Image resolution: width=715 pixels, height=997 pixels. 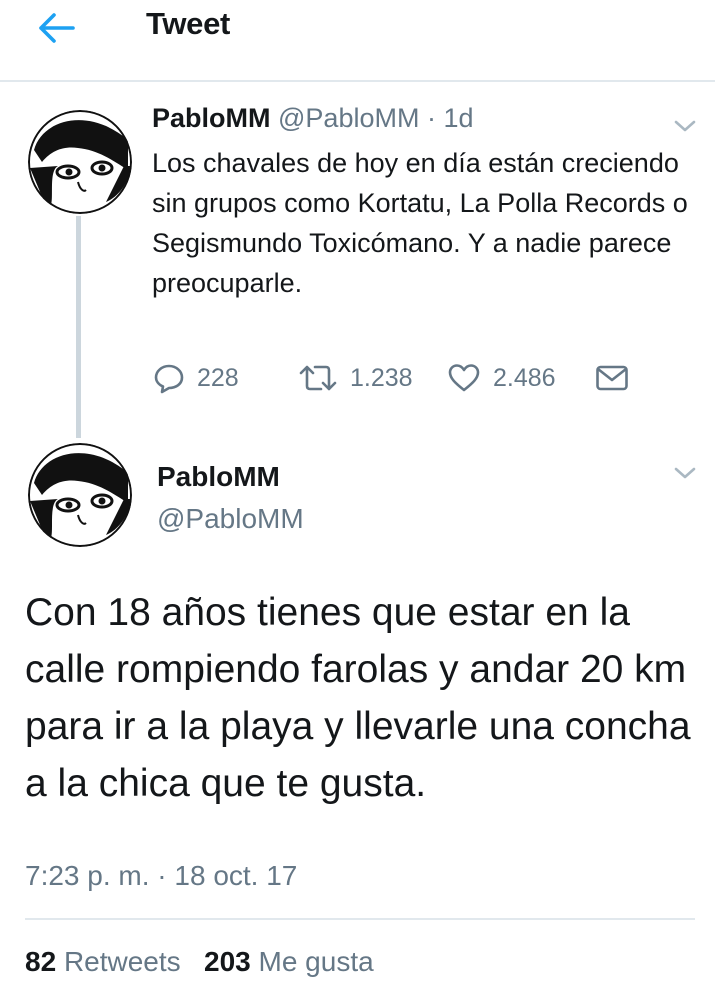 I want to click on back-button, so click(x=56, y=28).